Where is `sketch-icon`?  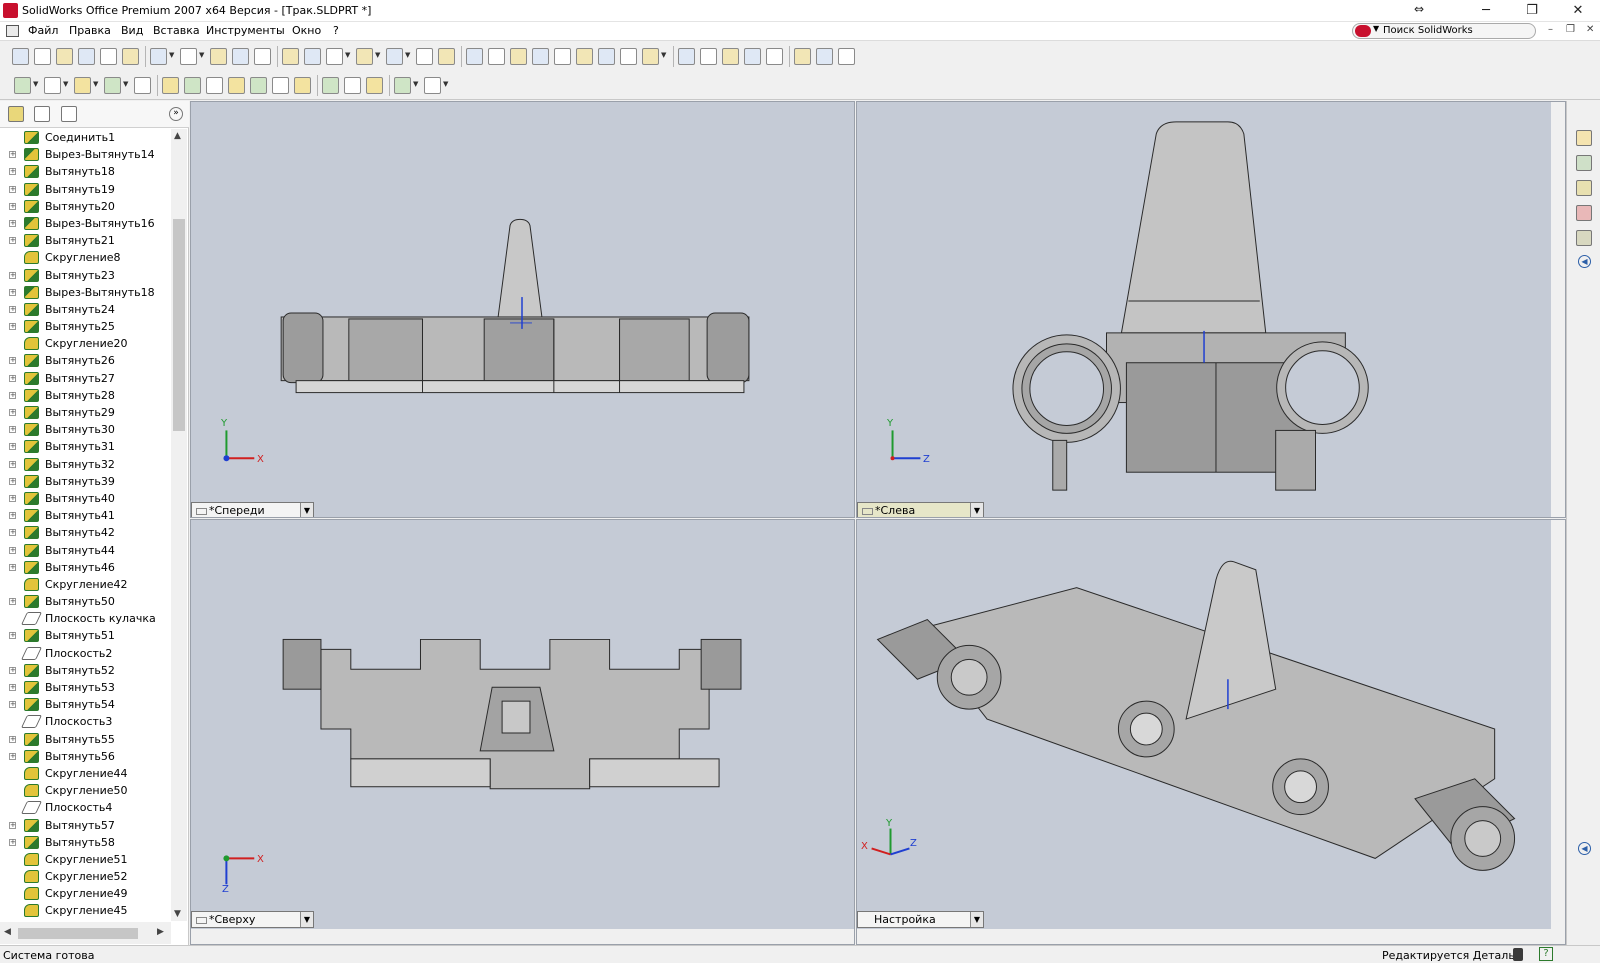 sketch-icon is located at coordinates (312, 56).